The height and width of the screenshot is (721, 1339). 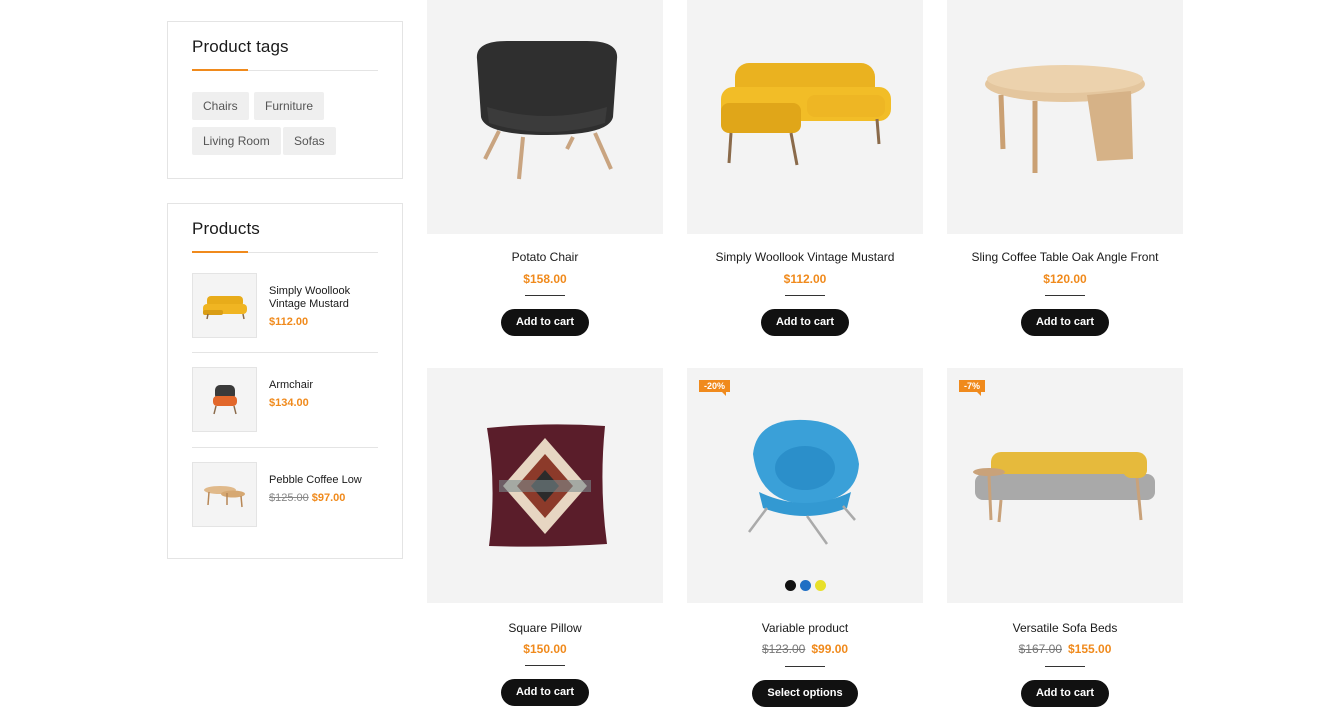 What do you see at coordinates (236, 141) in the screenshot?
I see `tag-living-room: Living Room` at bounding box center [236, 141].